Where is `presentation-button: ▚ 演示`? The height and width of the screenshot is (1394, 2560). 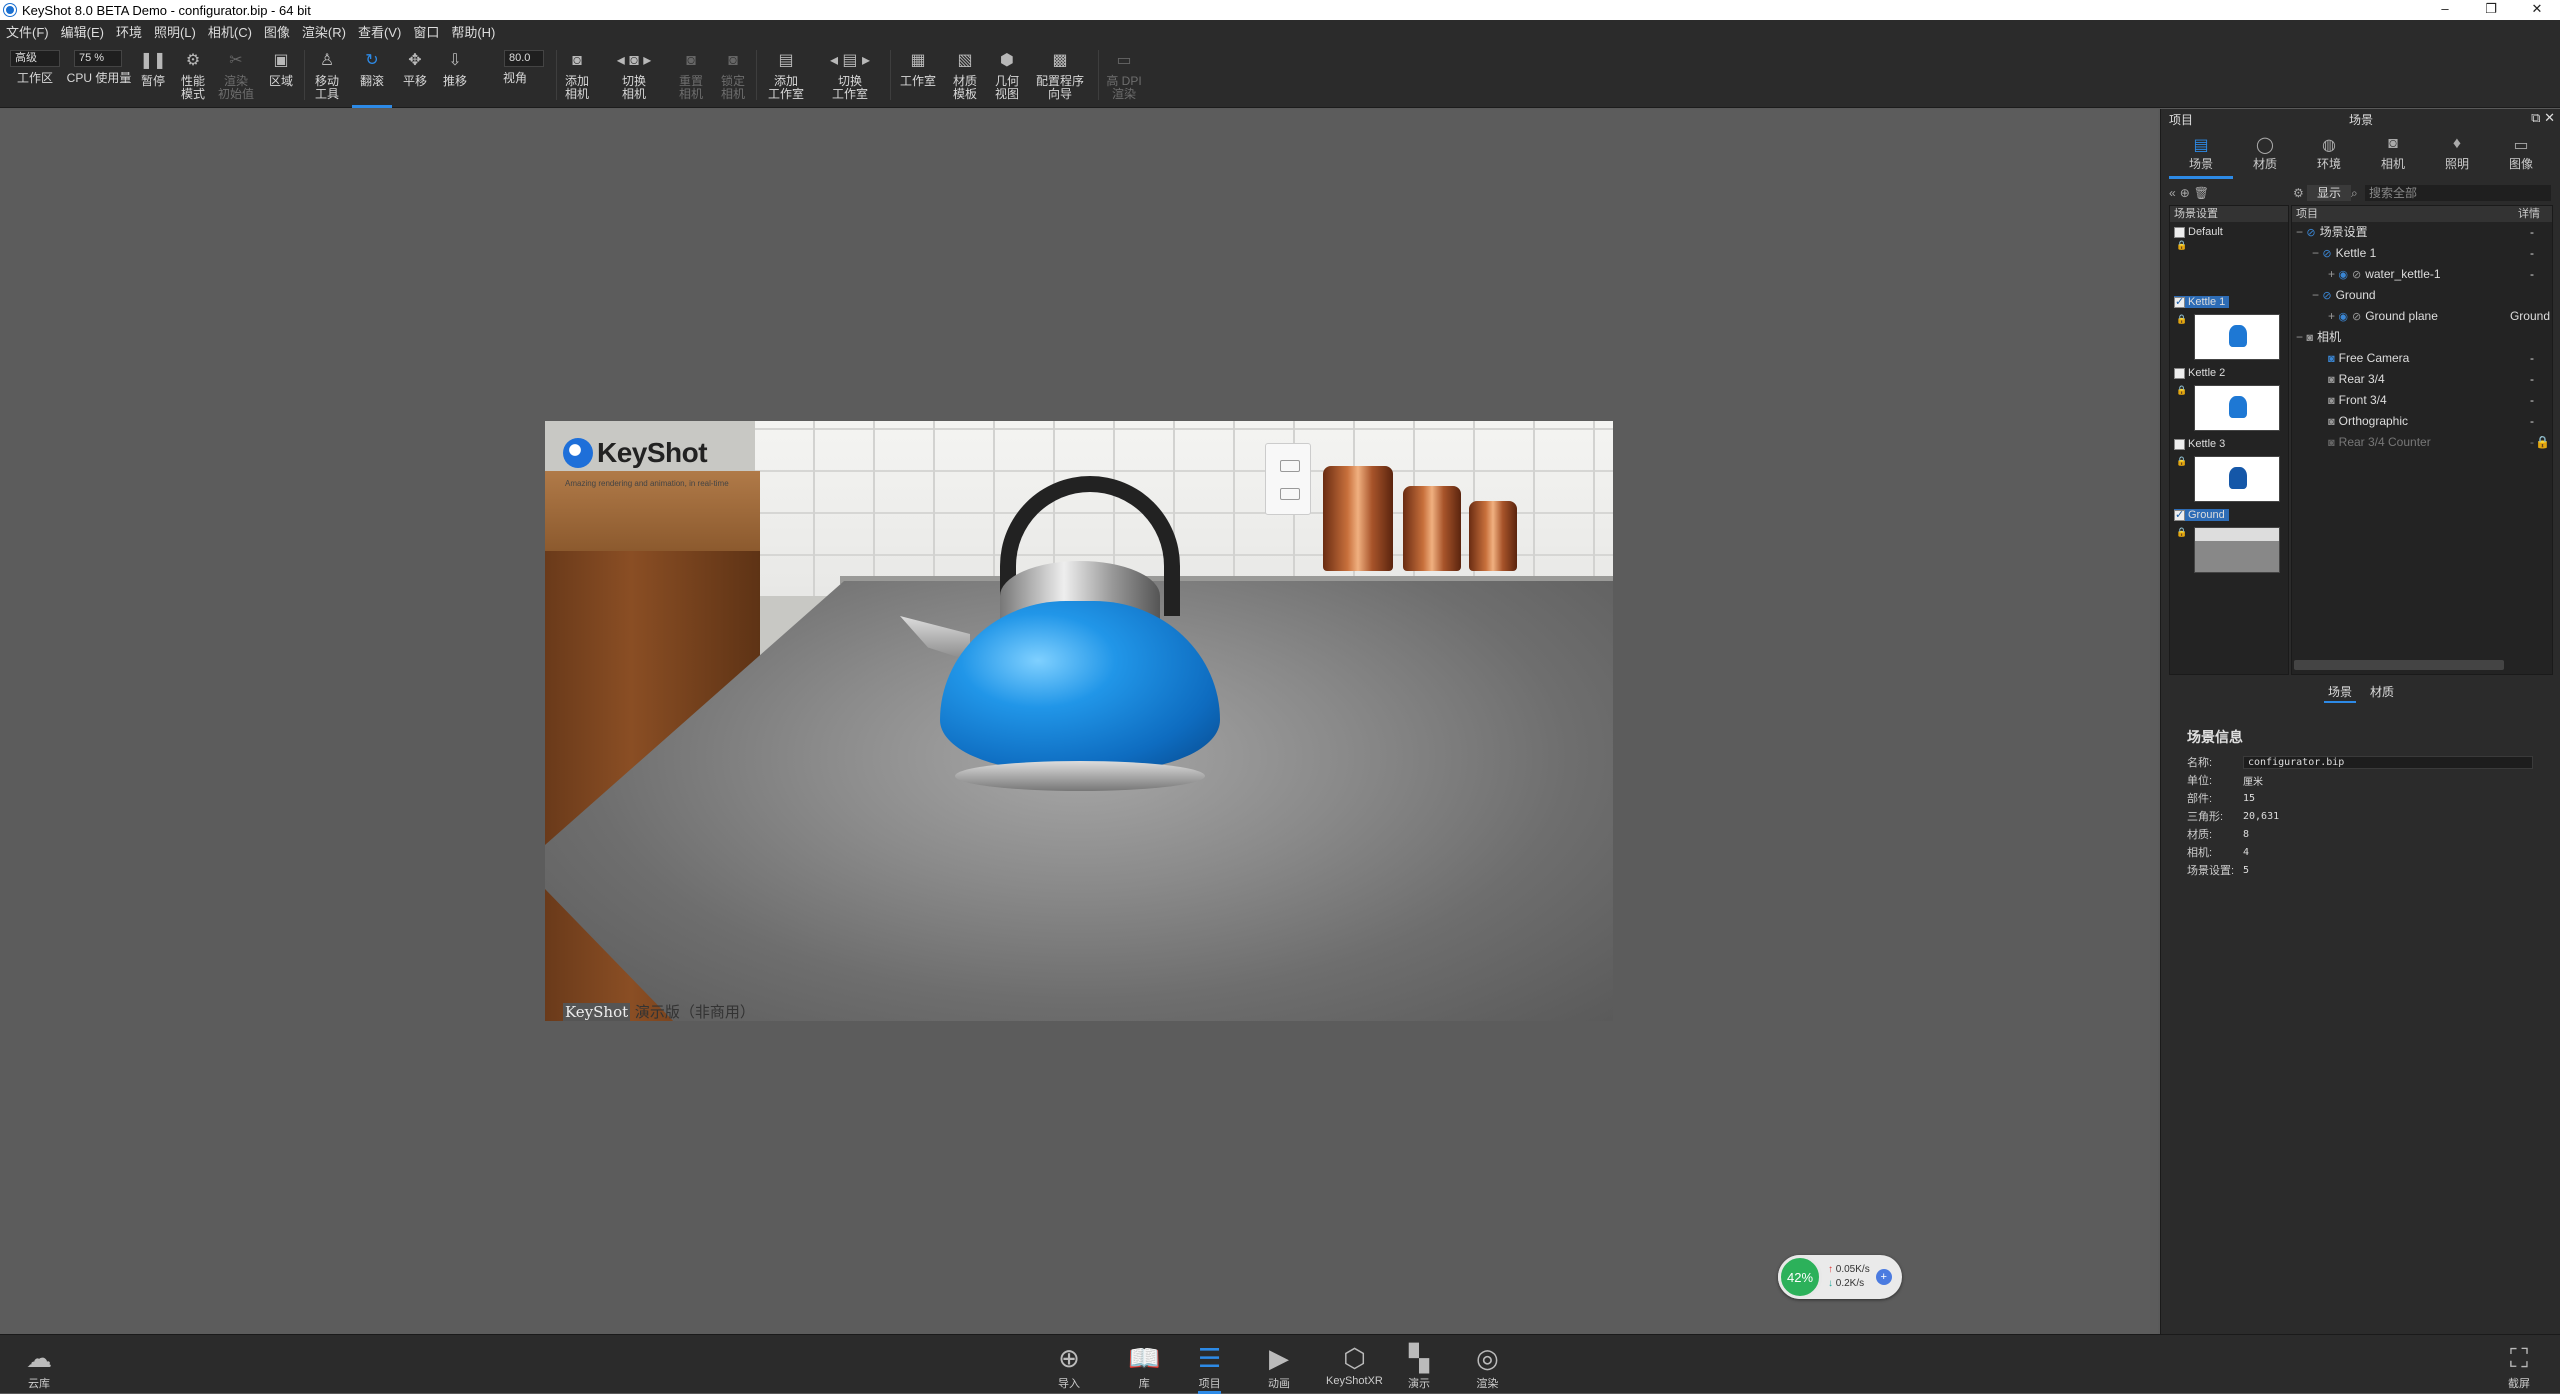
presentation-button: ▚ 演示 is located at coordinates (1419, 1366).